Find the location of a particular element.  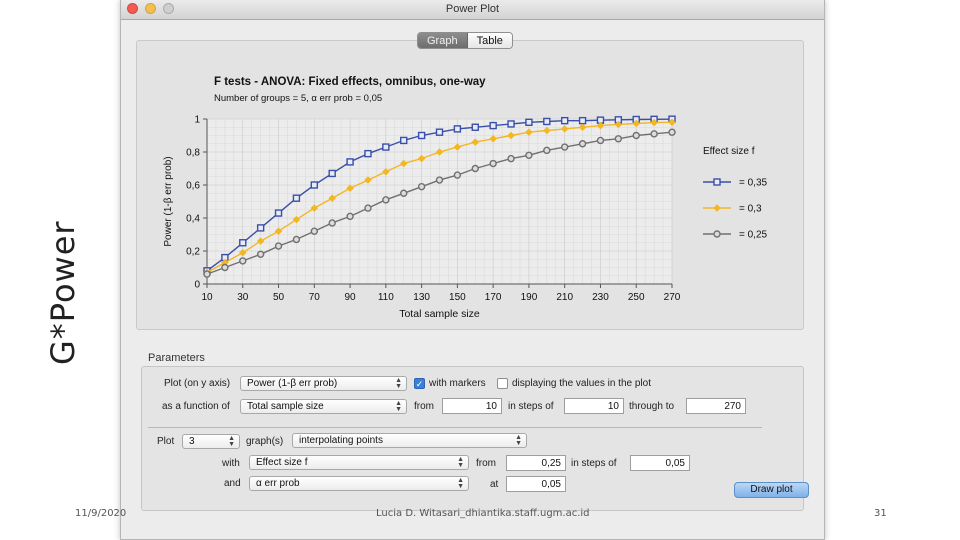

x-tick-label: 90 is located at coordinates (351, 297).